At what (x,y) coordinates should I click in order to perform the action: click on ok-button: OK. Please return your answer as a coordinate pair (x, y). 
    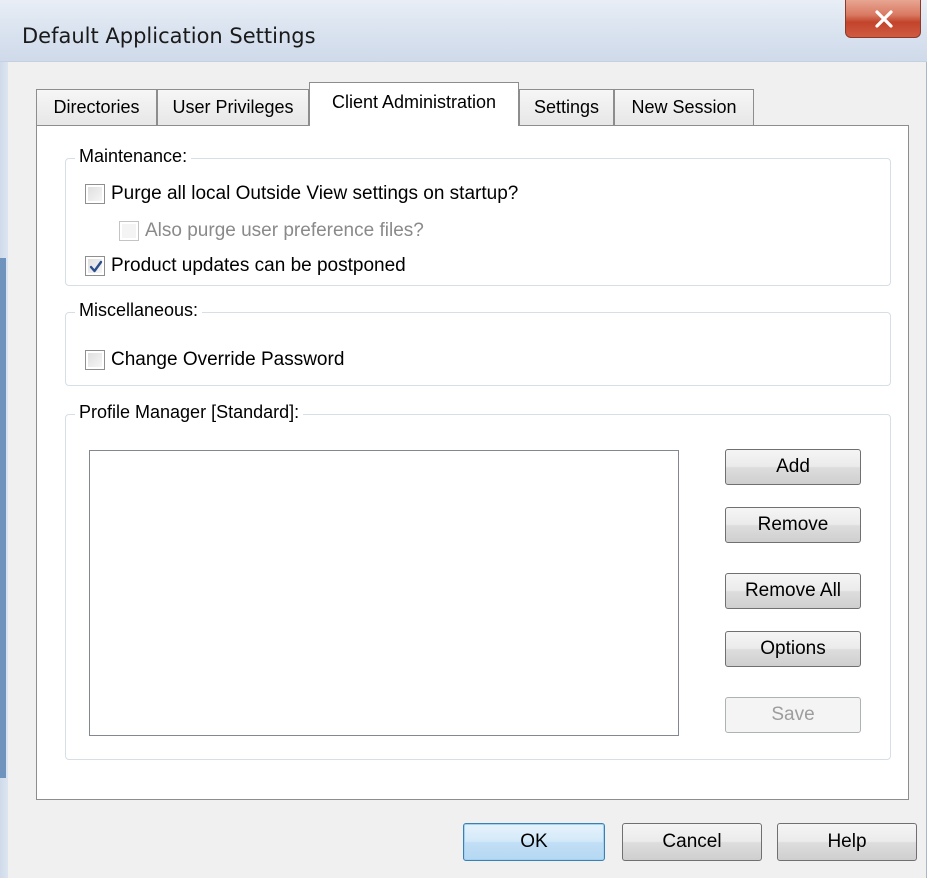
    Looking at the image, I should click on (534, 842).